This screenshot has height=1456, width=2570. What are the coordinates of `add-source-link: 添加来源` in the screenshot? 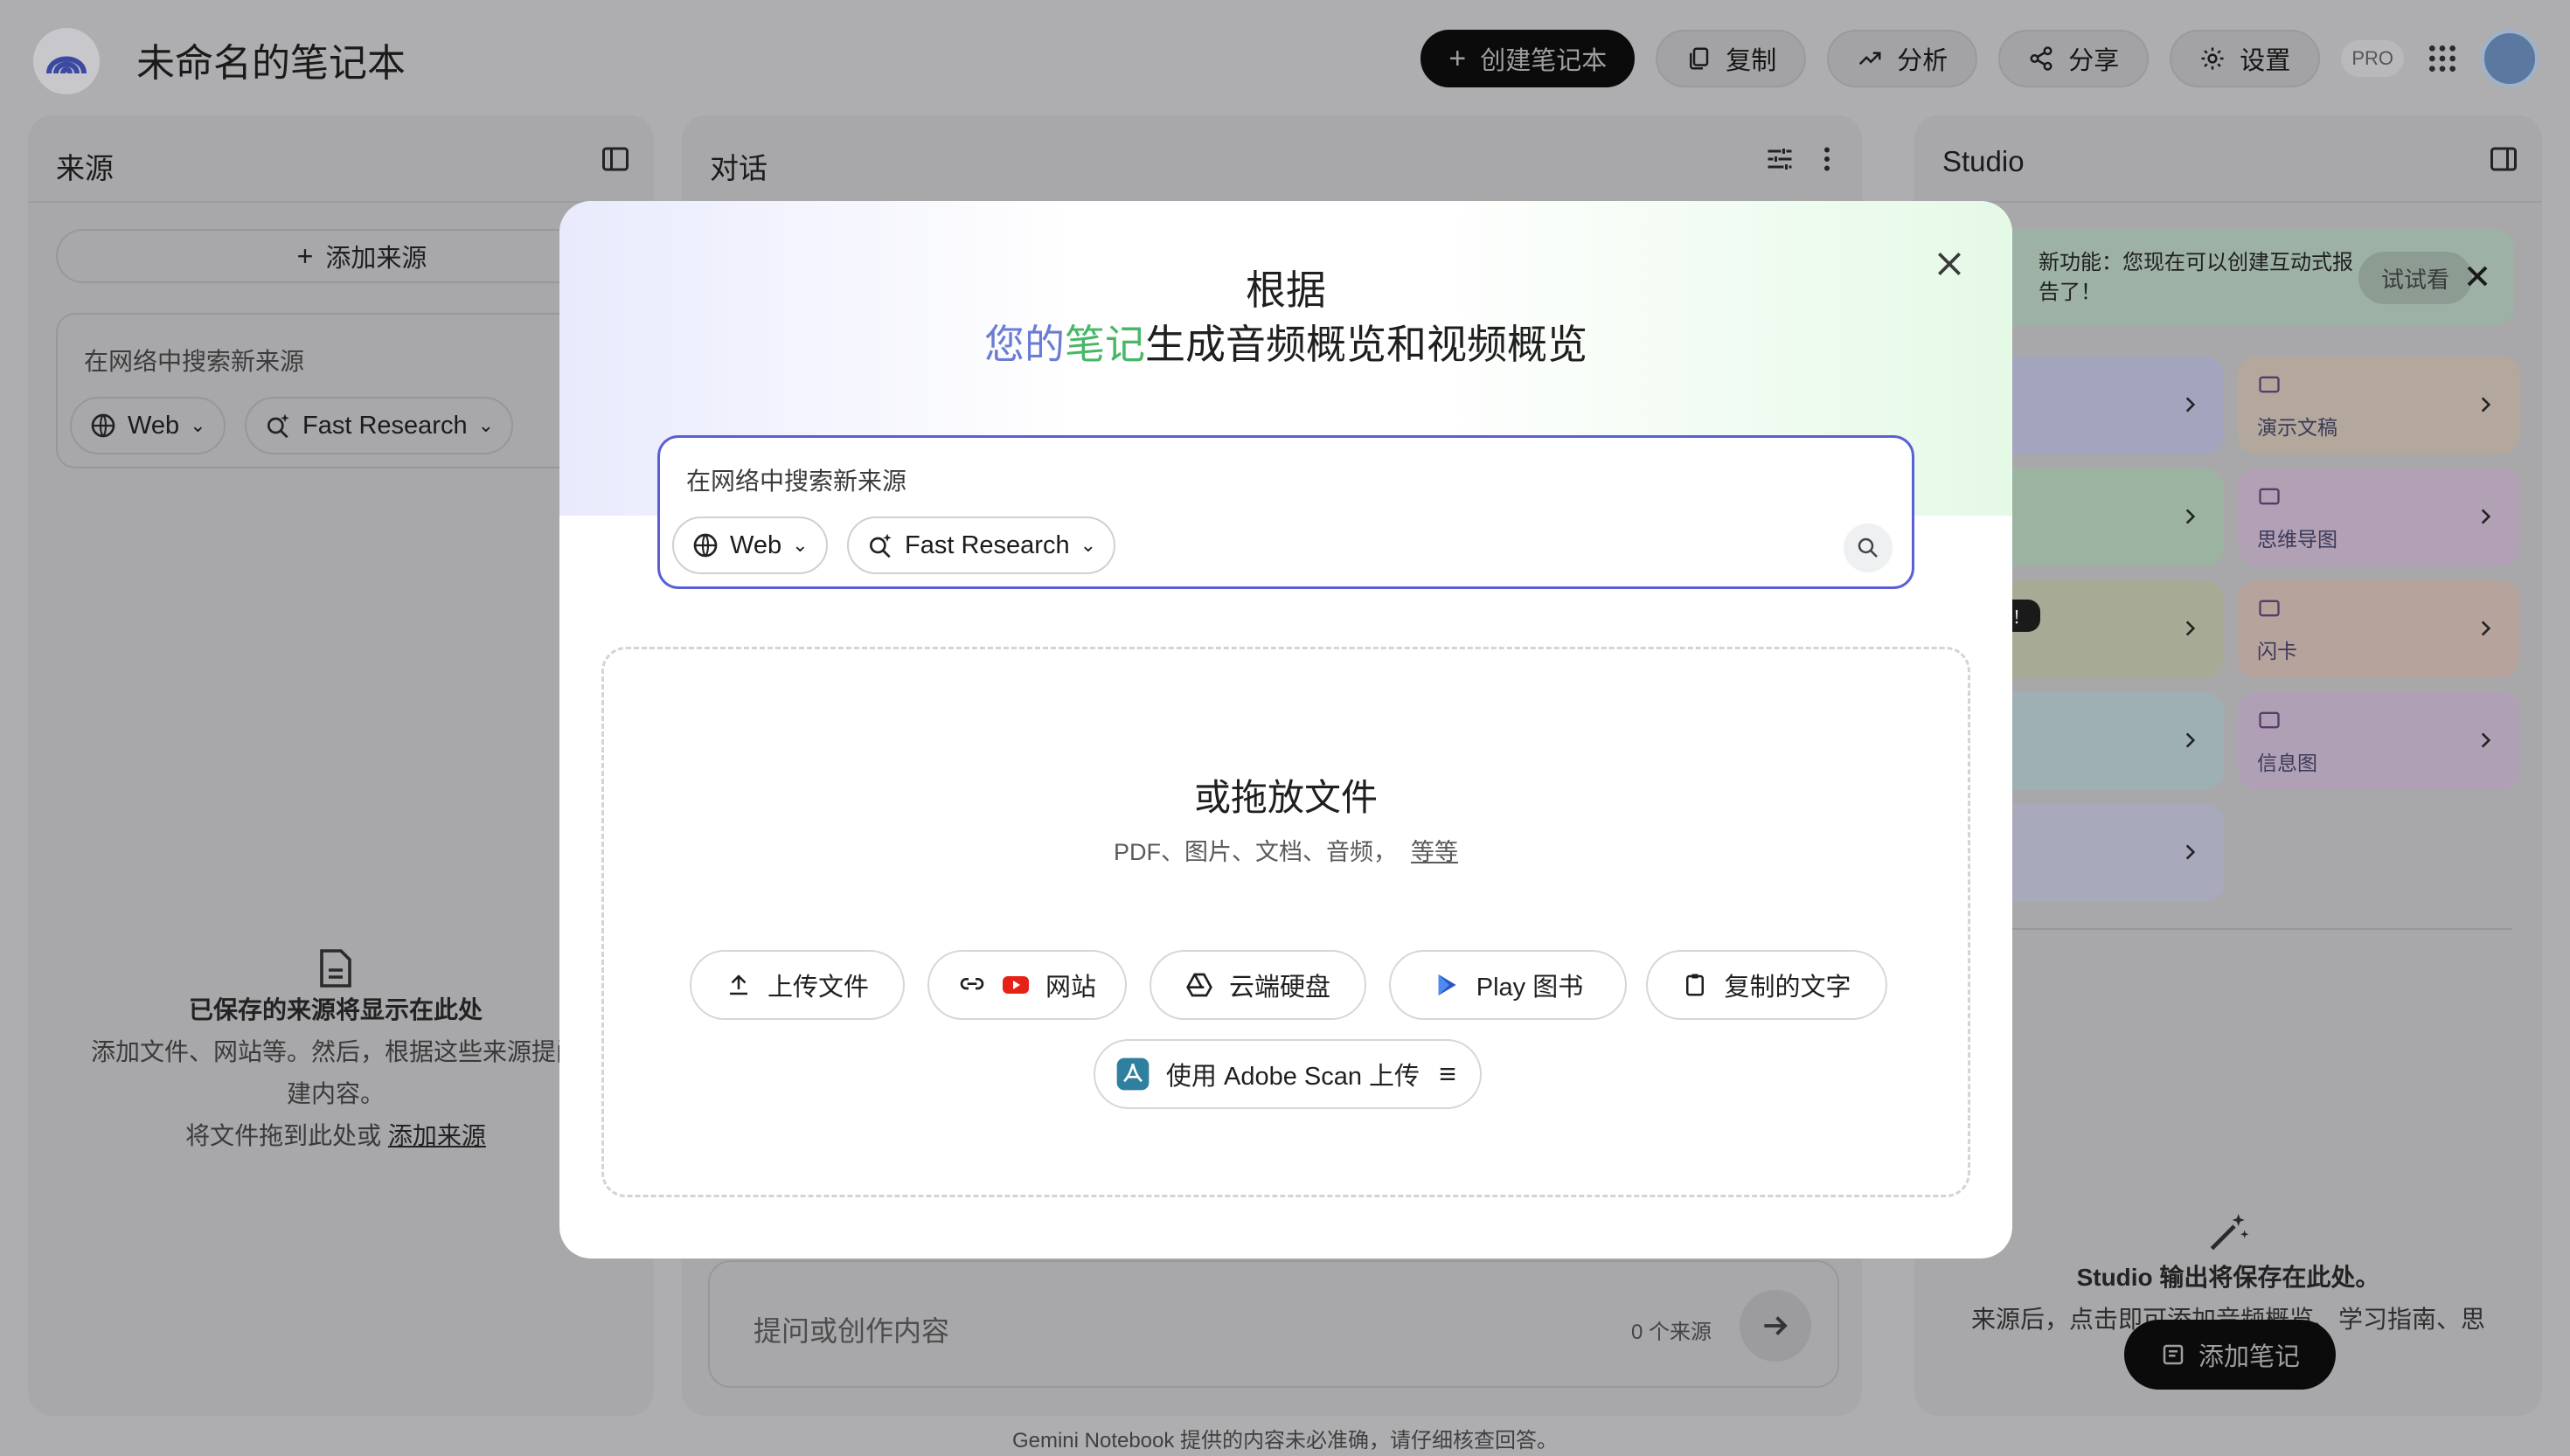 It's located at (437, 1135).